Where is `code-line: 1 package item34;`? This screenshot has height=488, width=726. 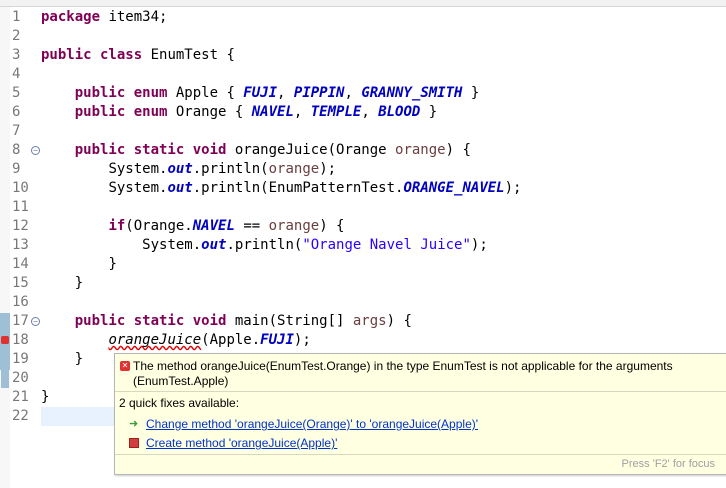
code-line: 1 package item34; is located at coordinates (90, 17).